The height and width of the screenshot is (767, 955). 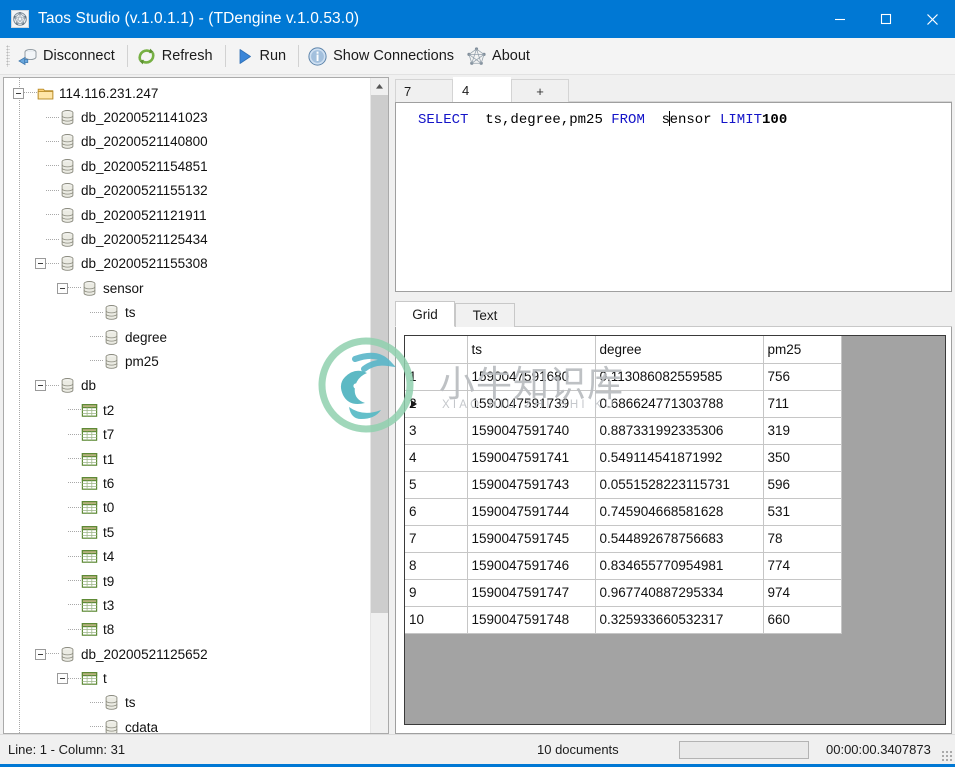 I want to click on tree-node-db_20200521125434: db_20200521125434, so click(x=187, y=239).